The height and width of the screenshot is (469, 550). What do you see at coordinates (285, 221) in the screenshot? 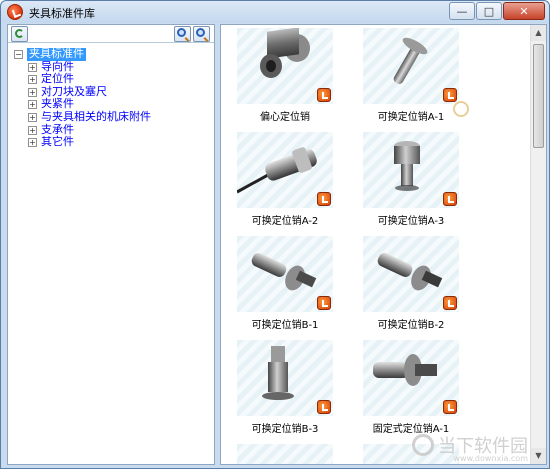
I see `item-caption: 可换定位销A-2` at bounding box center [285, 221].